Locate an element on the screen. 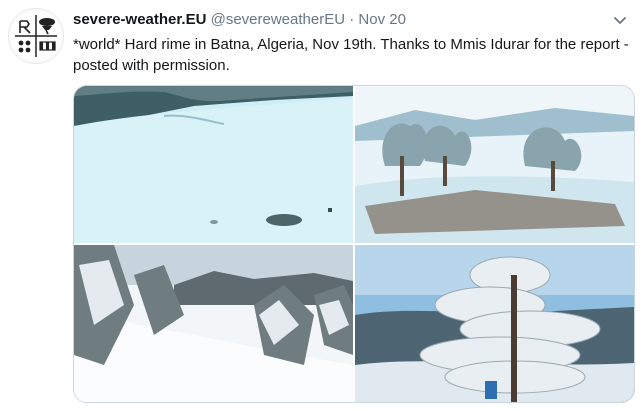 This screenshot has width=644, height=411. severe-weather-logo-icon is located at coordinates (36, 36).